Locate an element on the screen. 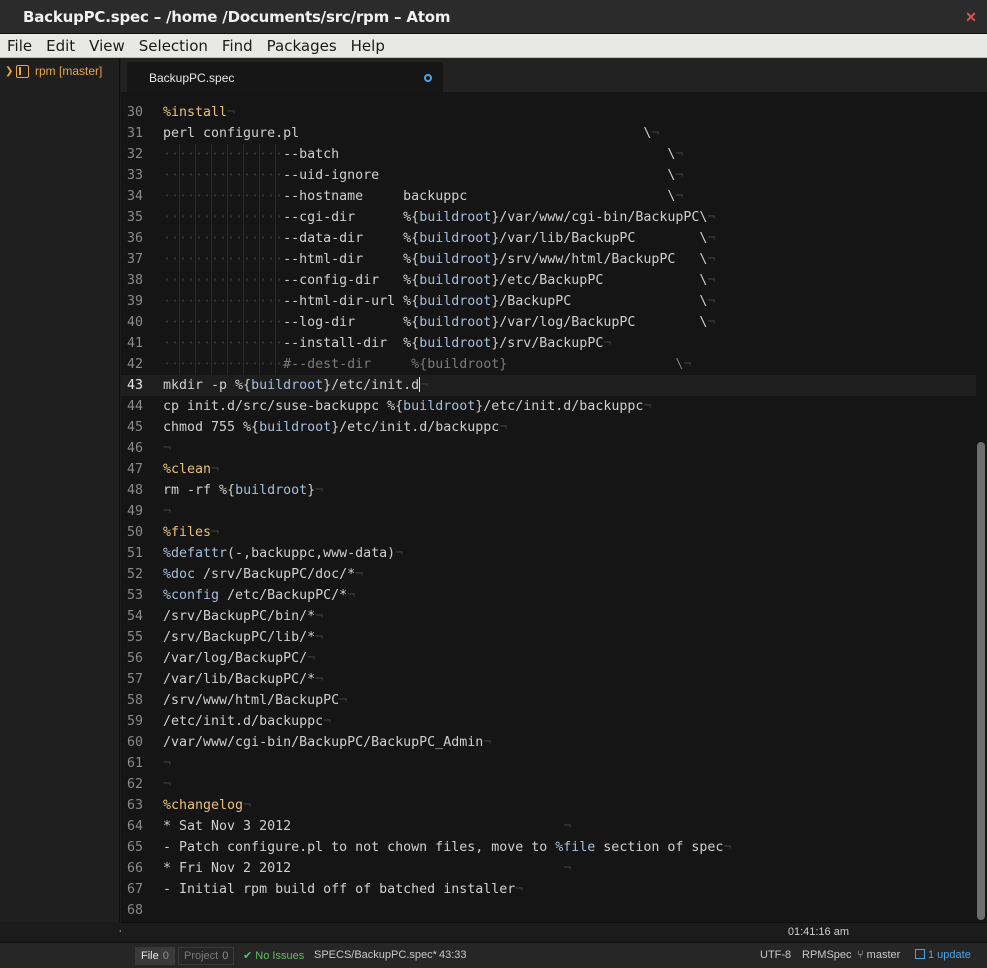 This screenshot has width=987, height=968. line-number: 65 is located at coordinates (132, 847).